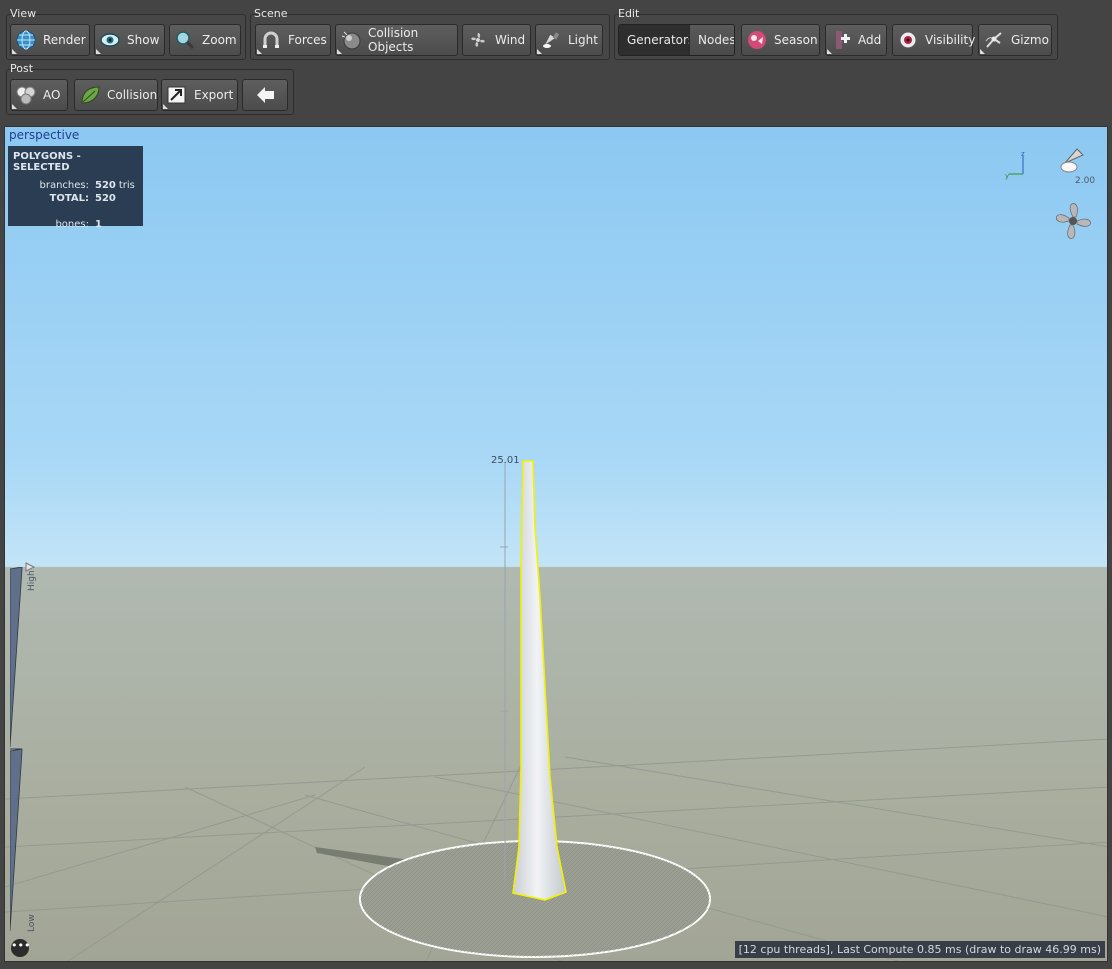 This screenshot has width=1112, height=969. What do you see at coordinates (143, 40) in the screenshot?
I see `show-button-label: Show` at bounding box center [143, 40].